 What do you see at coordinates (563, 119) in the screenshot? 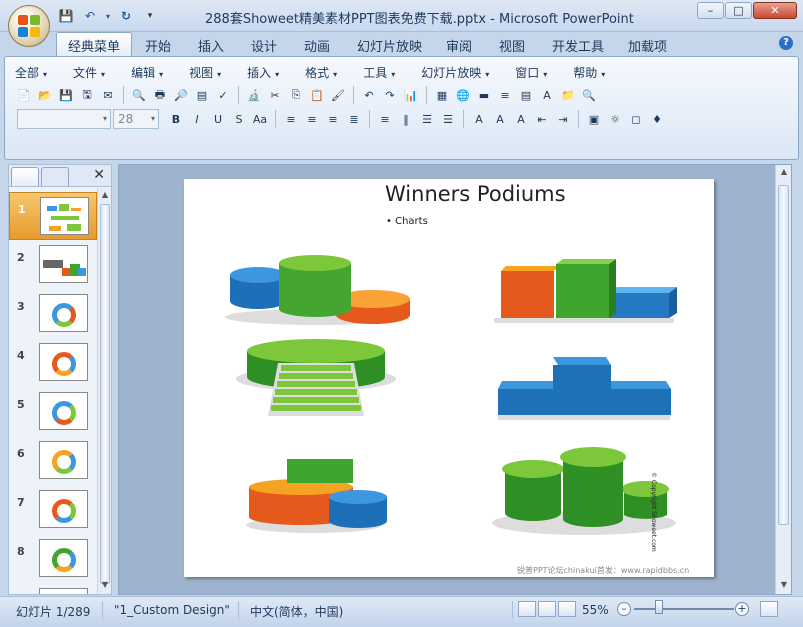
I see `format-button-icon: ⇥` at bounding box center [563, 119].